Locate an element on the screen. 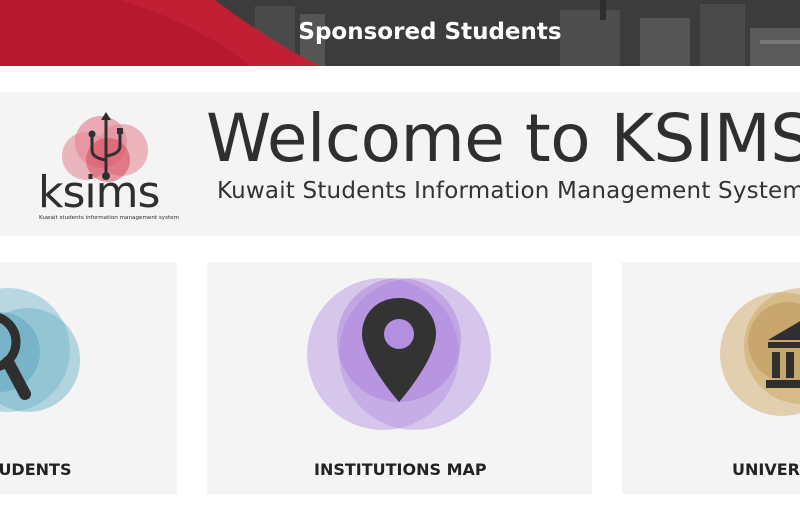 This screenshot has width=800, height=518. card-students-label: STUDENTS is located at coordinates (36, 469).